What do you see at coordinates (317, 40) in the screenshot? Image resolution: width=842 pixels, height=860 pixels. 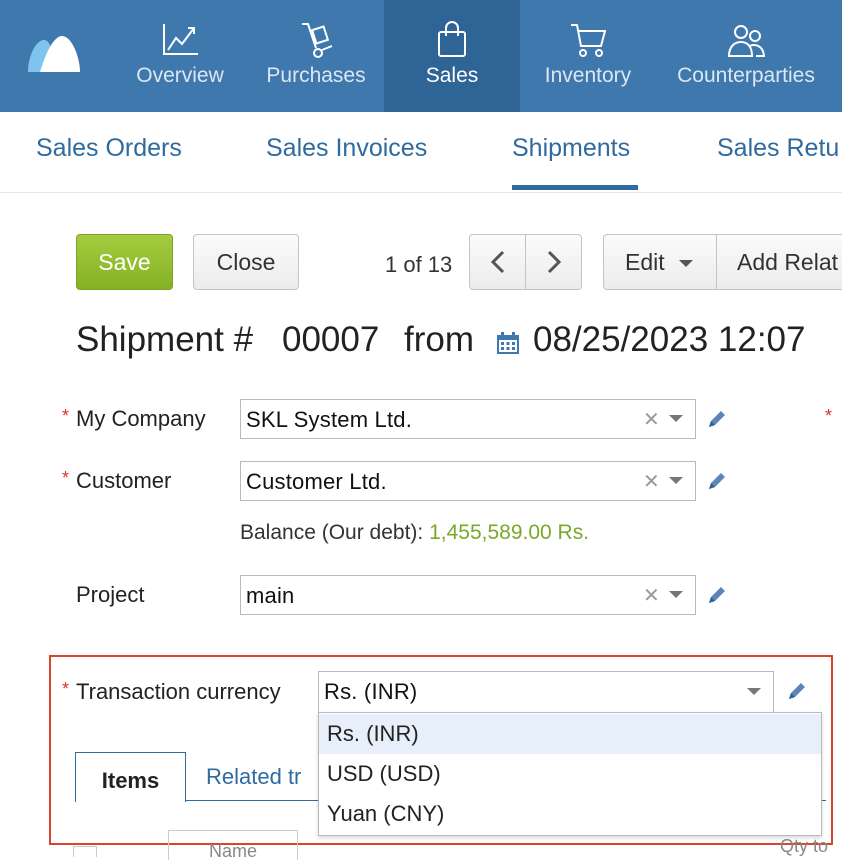 I see `hand-truck-icon` at bounding box center [317, 40].